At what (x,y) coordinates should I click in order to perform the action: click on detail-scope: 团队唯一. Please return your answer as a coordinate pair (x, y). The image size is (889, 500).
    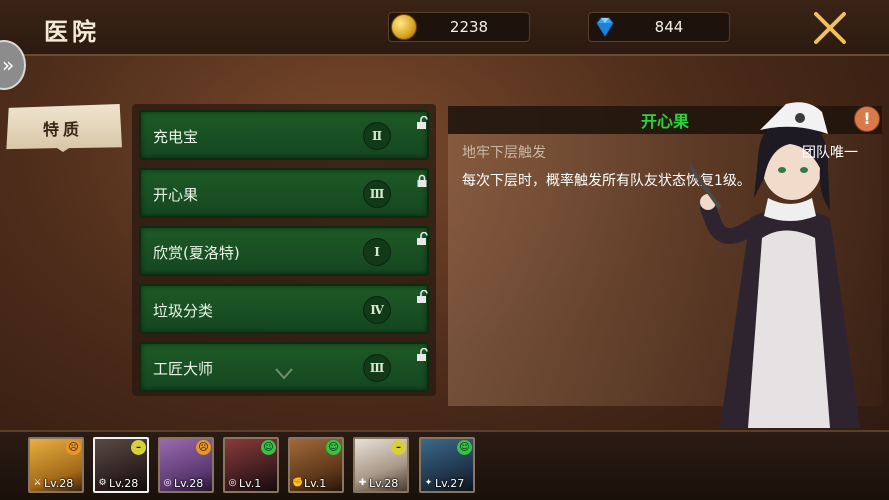
    Looking at the image, I should click on (830, 153).